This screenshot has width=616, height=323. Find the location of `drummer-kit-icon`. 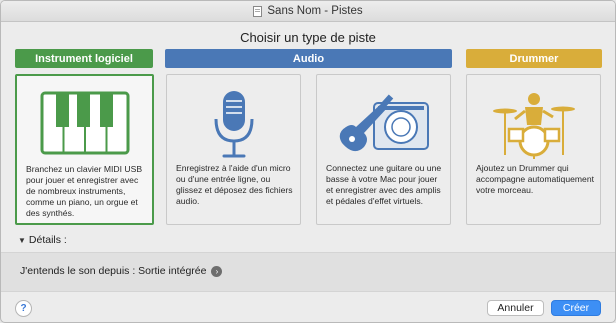

drummer-kit-icon is located at coordinates (533, 126).